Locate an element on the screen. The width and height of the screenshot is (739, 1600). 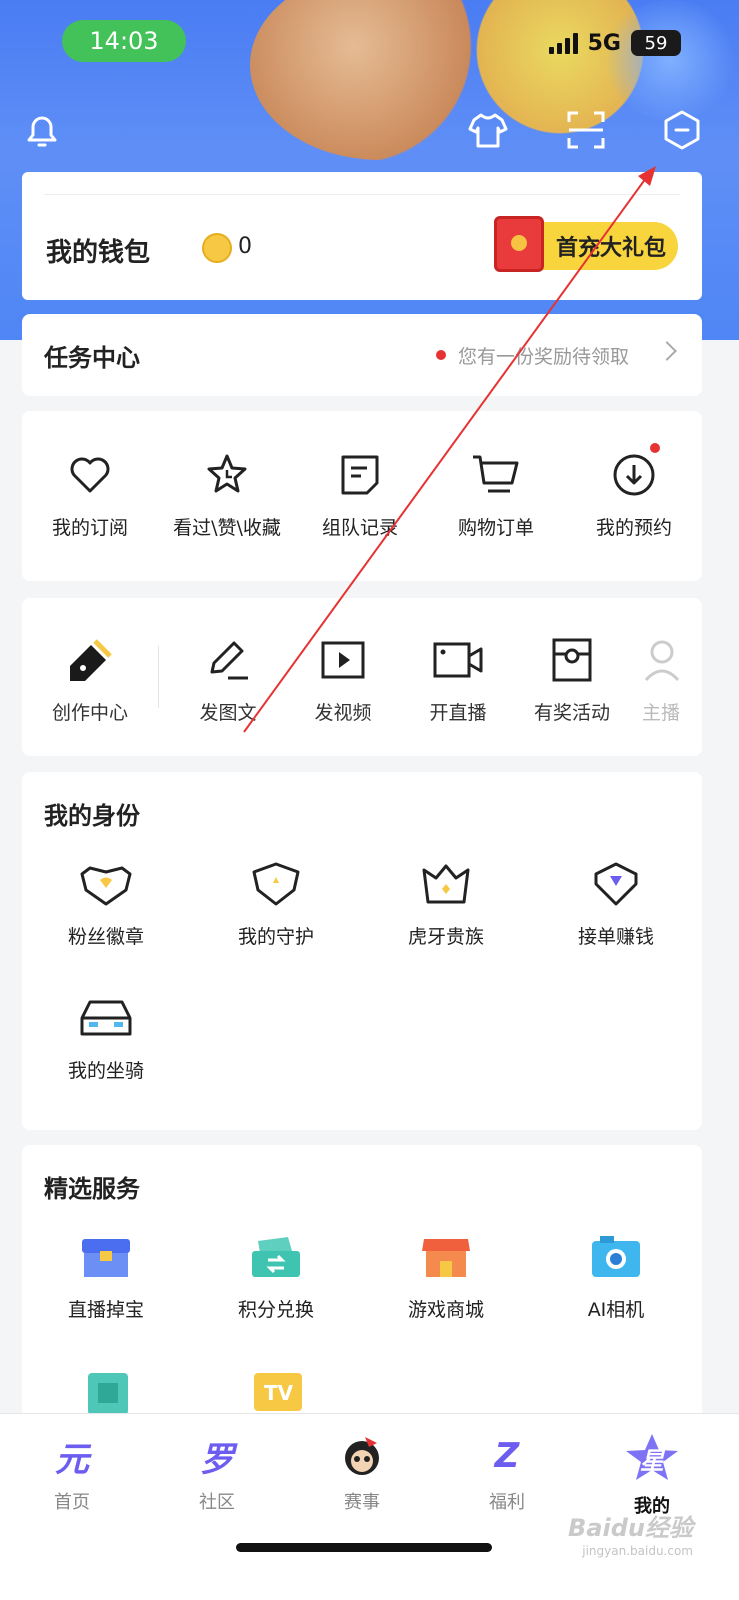
task-center-row: 任务中心 您有一份奖励待领取 is located at coordinates (362, 355).